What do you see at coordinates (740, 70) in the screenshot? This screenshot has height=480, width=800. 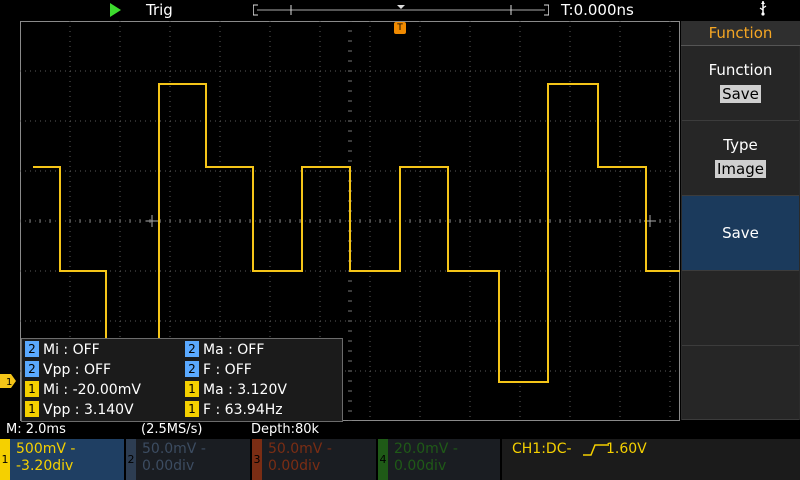 I see `menu-item-function-label: Function` at bounding box center [740, 70].